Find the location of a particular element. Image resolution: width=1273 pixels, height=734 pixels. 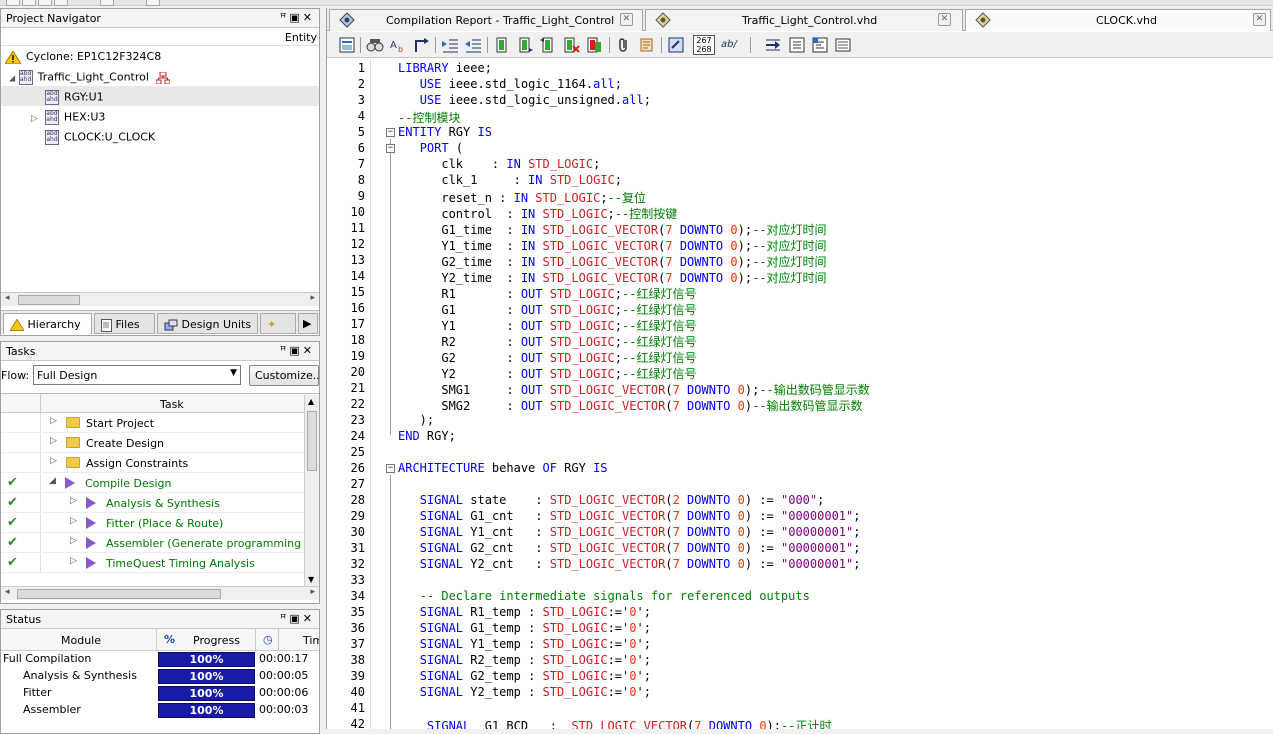

template-icon is located at coordinates (647, 45).